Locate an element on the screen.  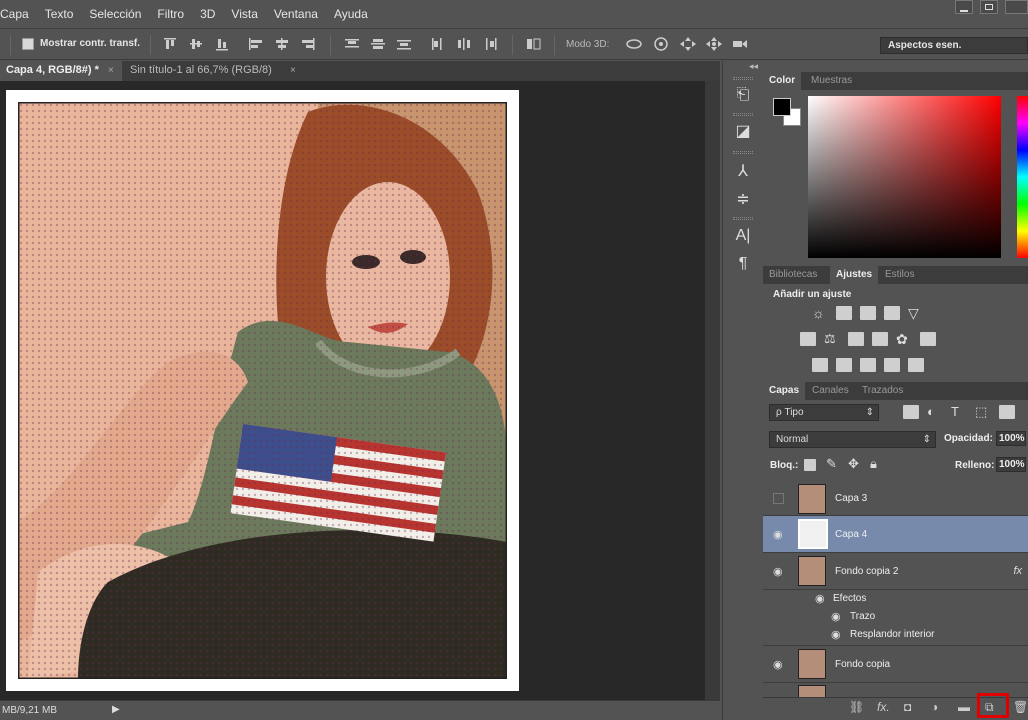
brightness-icon: ☼ is located at coordinates (820, 313).